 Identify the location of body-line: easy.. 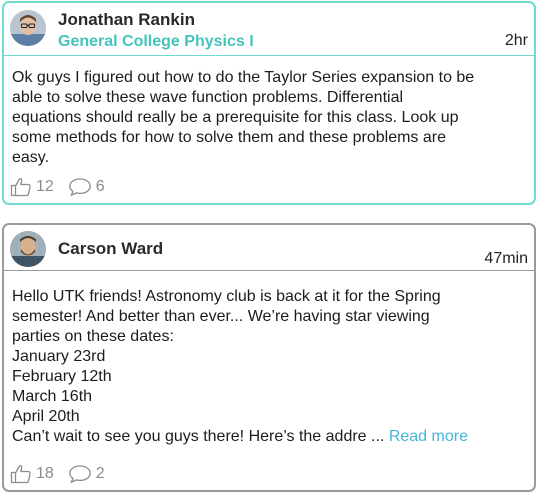
(31, 157).